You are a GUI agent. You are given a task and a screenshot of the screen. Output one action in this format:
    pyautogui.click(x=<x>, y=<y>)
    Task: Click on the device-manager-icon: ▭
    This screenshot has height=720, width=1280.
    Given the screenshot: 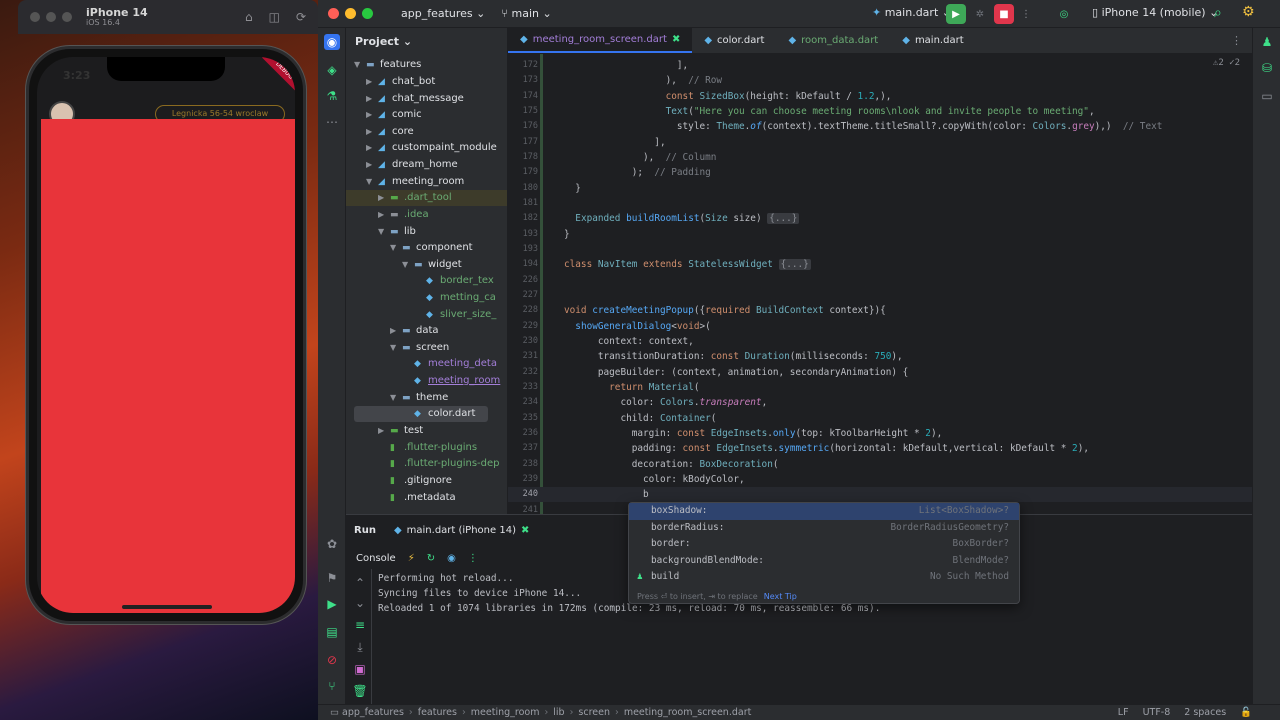 What is the action you would take?
    pyautogui.click(x=1267, y=96)
    